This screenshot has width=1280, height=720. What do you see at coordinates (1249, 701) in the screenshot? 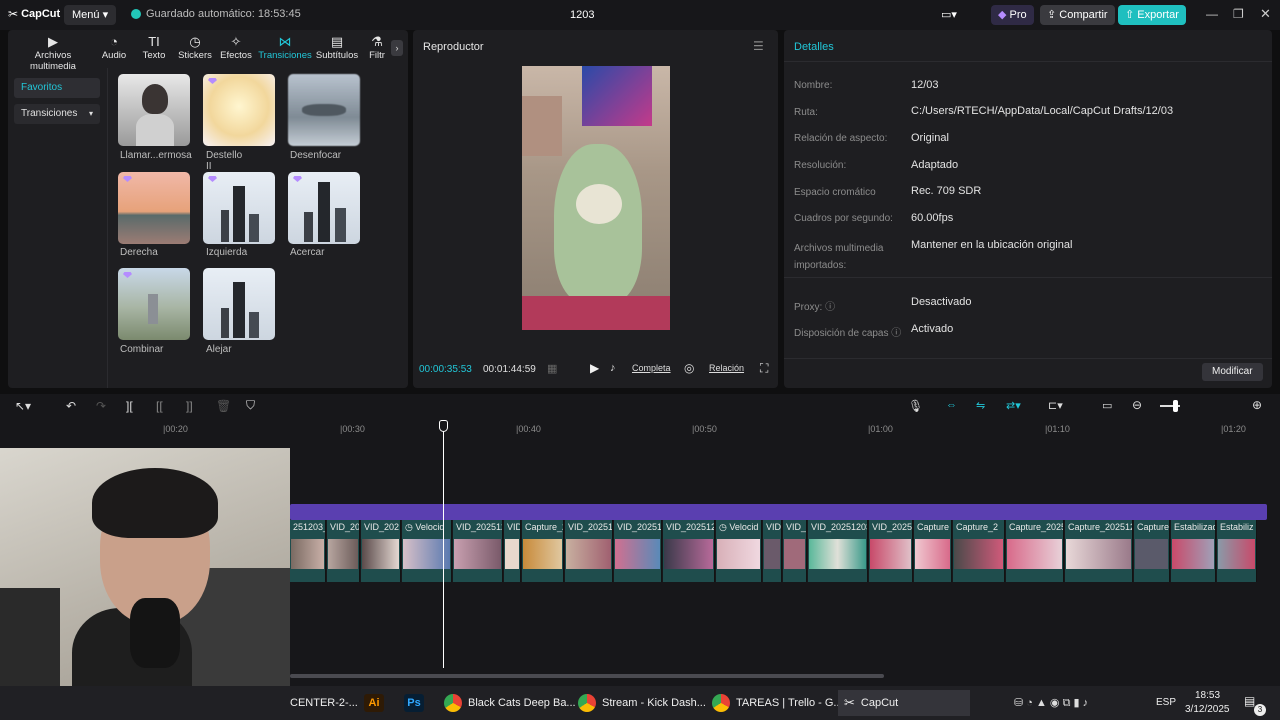
I see `notification-icon: ▤` at bounding box center [1249, 701].